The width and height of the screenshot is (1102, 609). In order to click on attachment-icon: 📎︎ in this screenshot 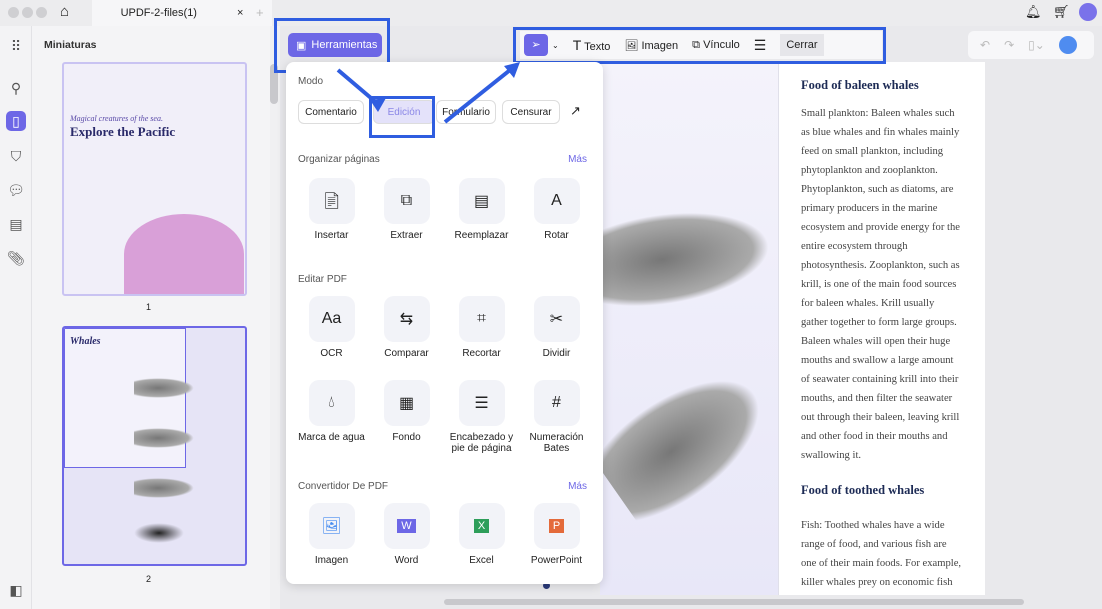, I will do `click(16, 258)`.